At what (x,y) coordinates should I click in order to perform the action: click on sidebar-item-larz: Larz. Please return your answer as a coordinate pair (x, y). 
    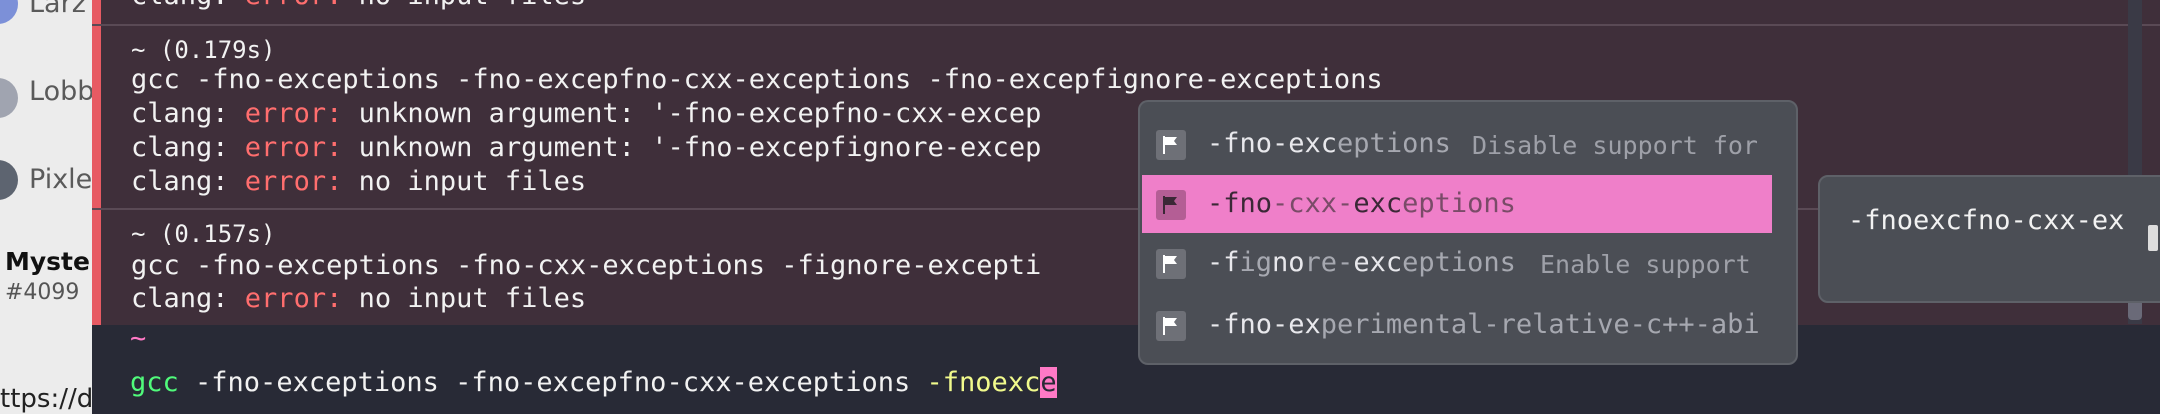
    Looking at the image, I should click on (46, 19).